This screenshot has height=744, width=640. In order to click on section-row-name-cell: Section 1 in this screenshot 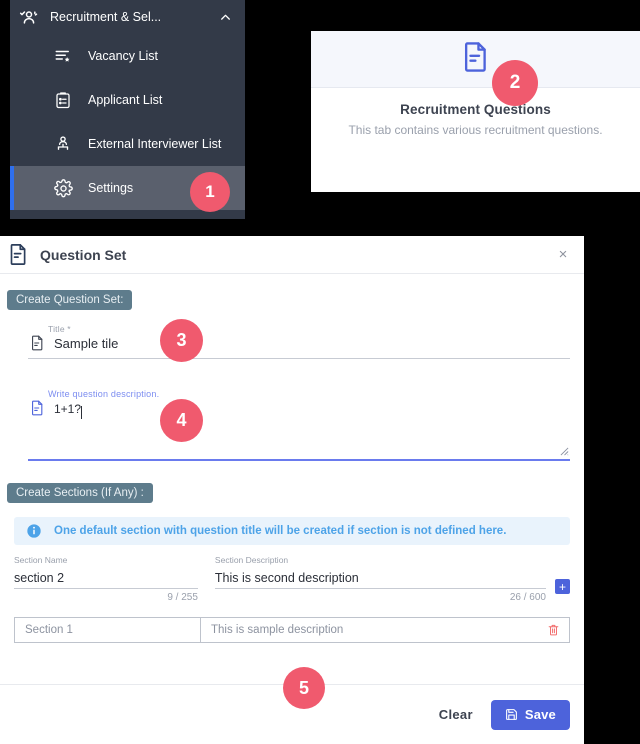, I will do `click(108, 630)`.